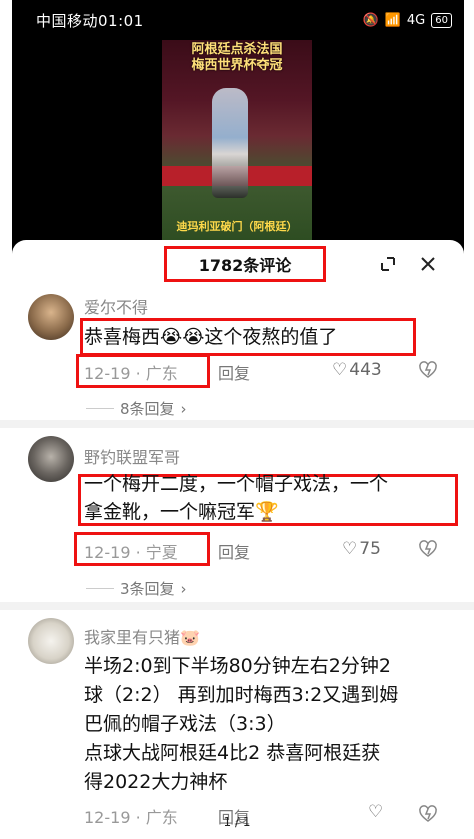  Describe the element at coordinates (388, 264) in the screenshot. I see `expand-icon` at that location.